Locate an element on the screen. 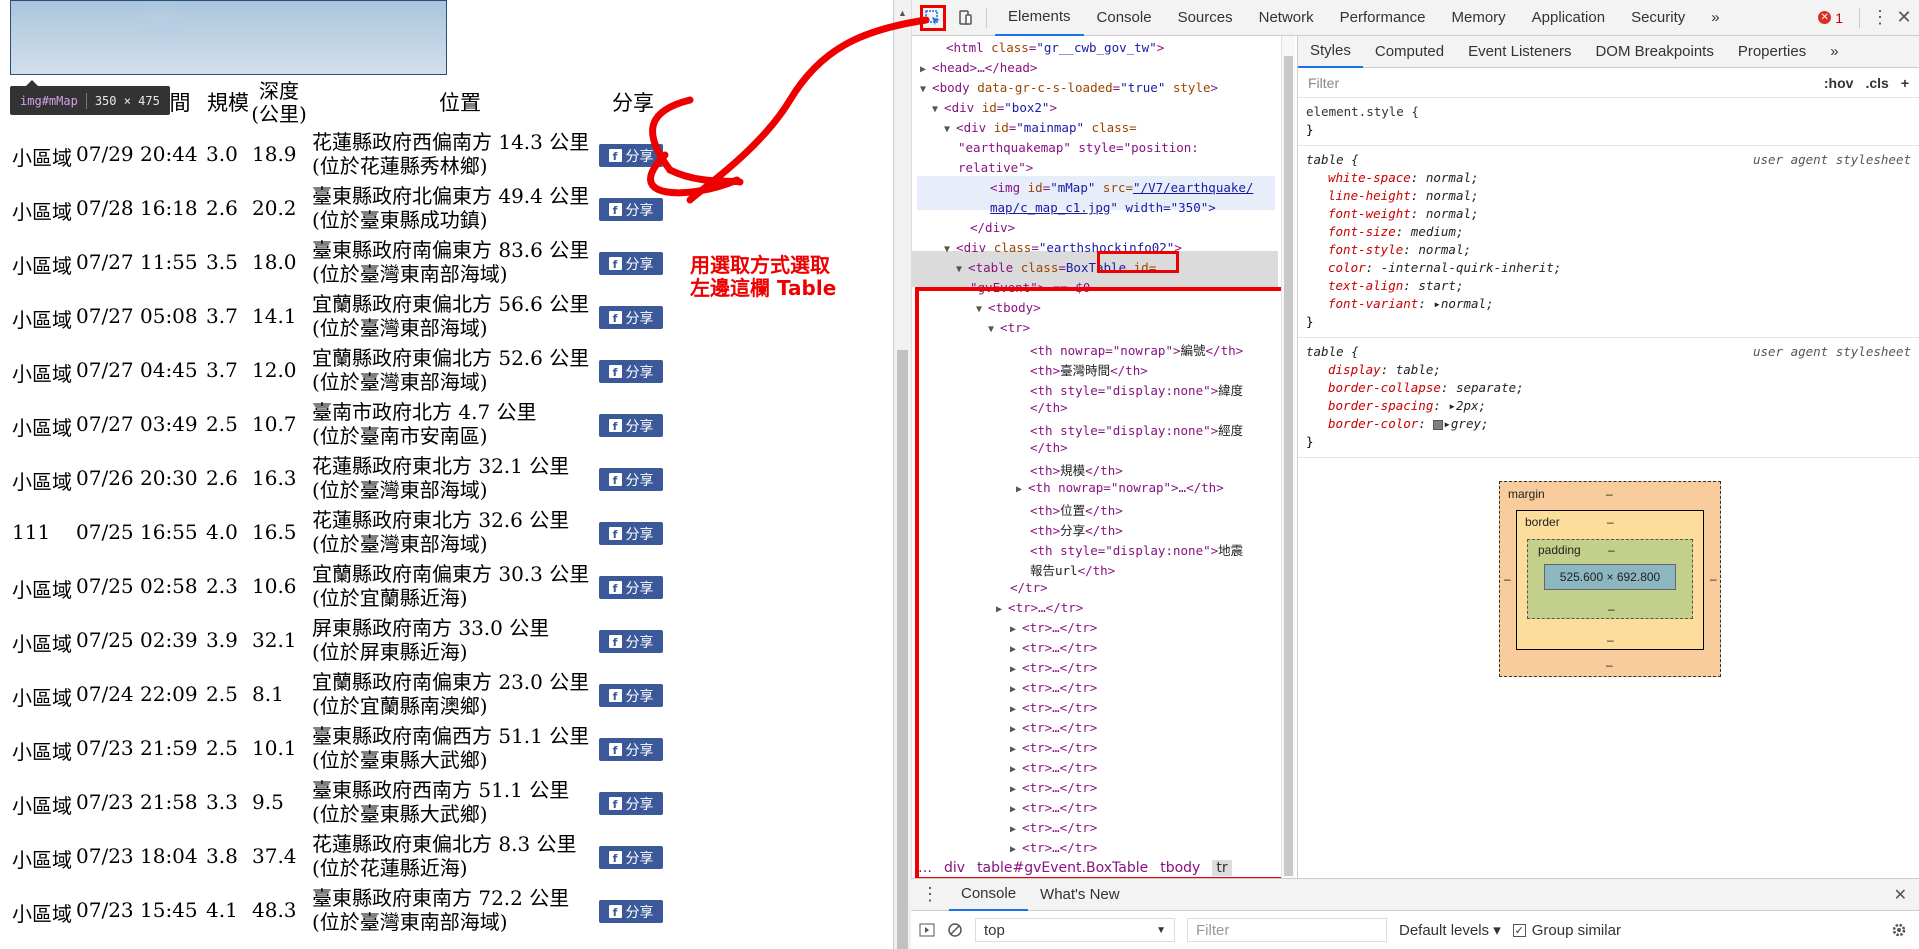  new-rule-button: + is located at coordinates (1905, 83).